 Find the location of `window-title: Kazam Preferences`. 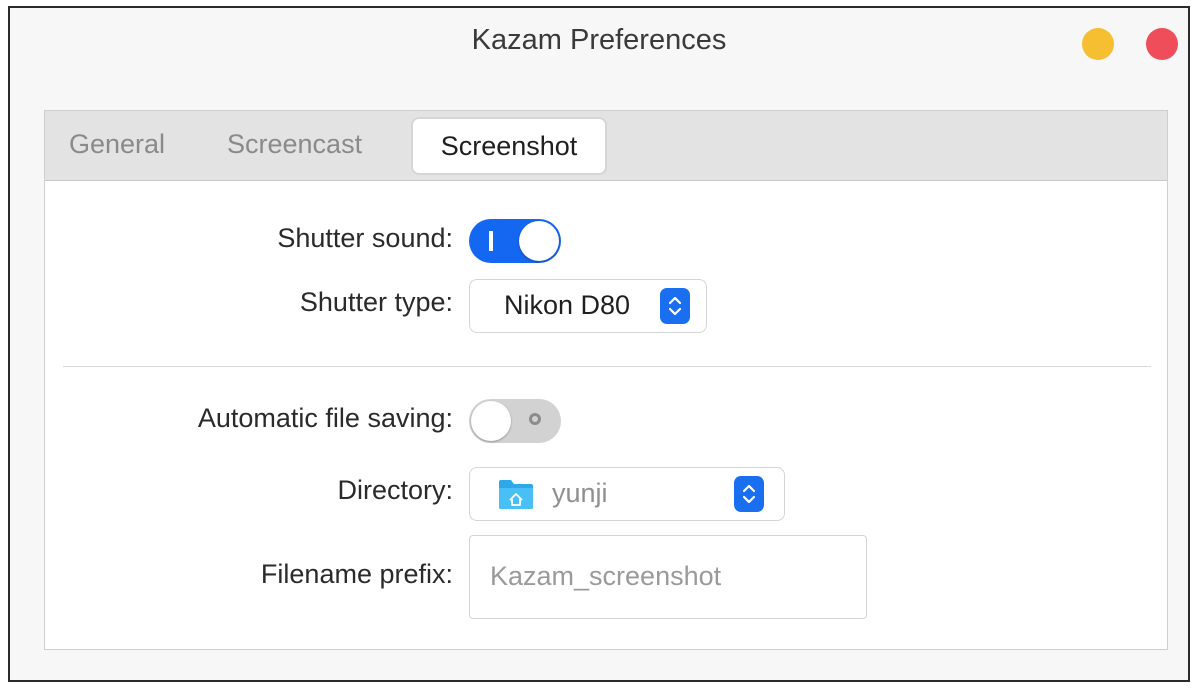

window-title: Kazam Preferences is located at coordinates (599, 40).